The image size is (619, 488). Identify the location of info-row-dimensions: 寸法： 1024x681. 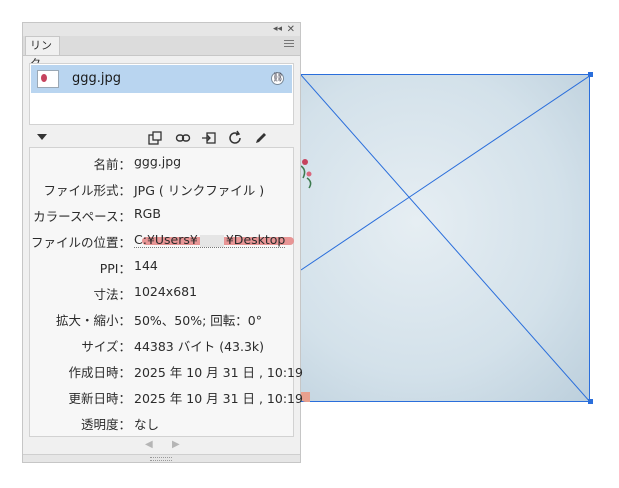
(162, 297).